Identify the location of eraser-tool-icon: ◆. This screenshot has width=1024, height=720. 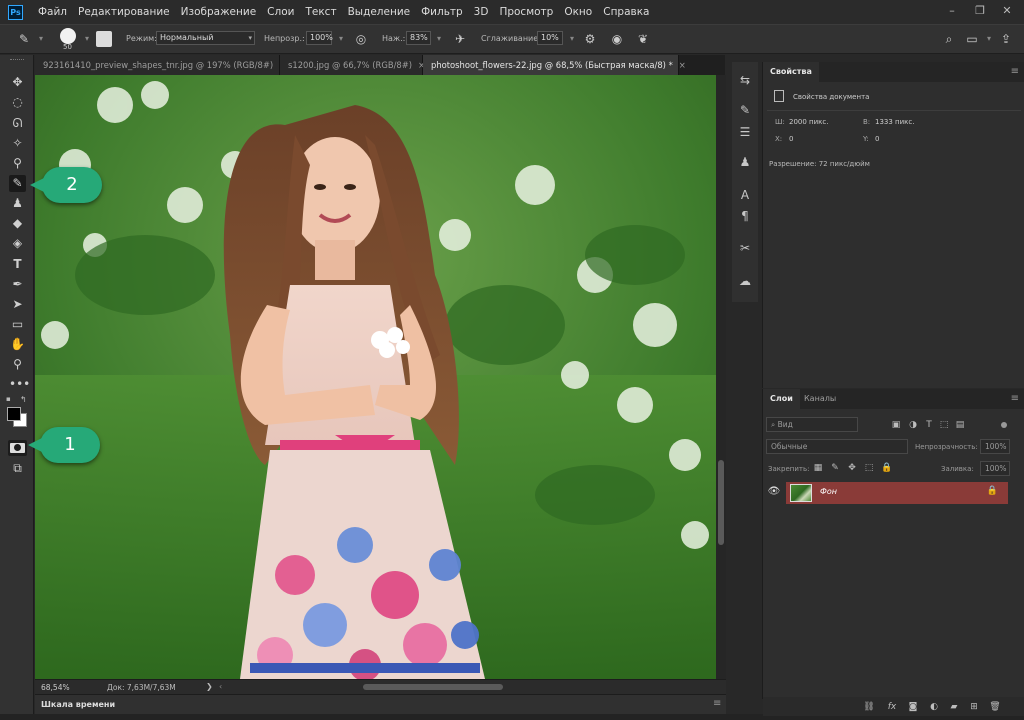
(17, 223).